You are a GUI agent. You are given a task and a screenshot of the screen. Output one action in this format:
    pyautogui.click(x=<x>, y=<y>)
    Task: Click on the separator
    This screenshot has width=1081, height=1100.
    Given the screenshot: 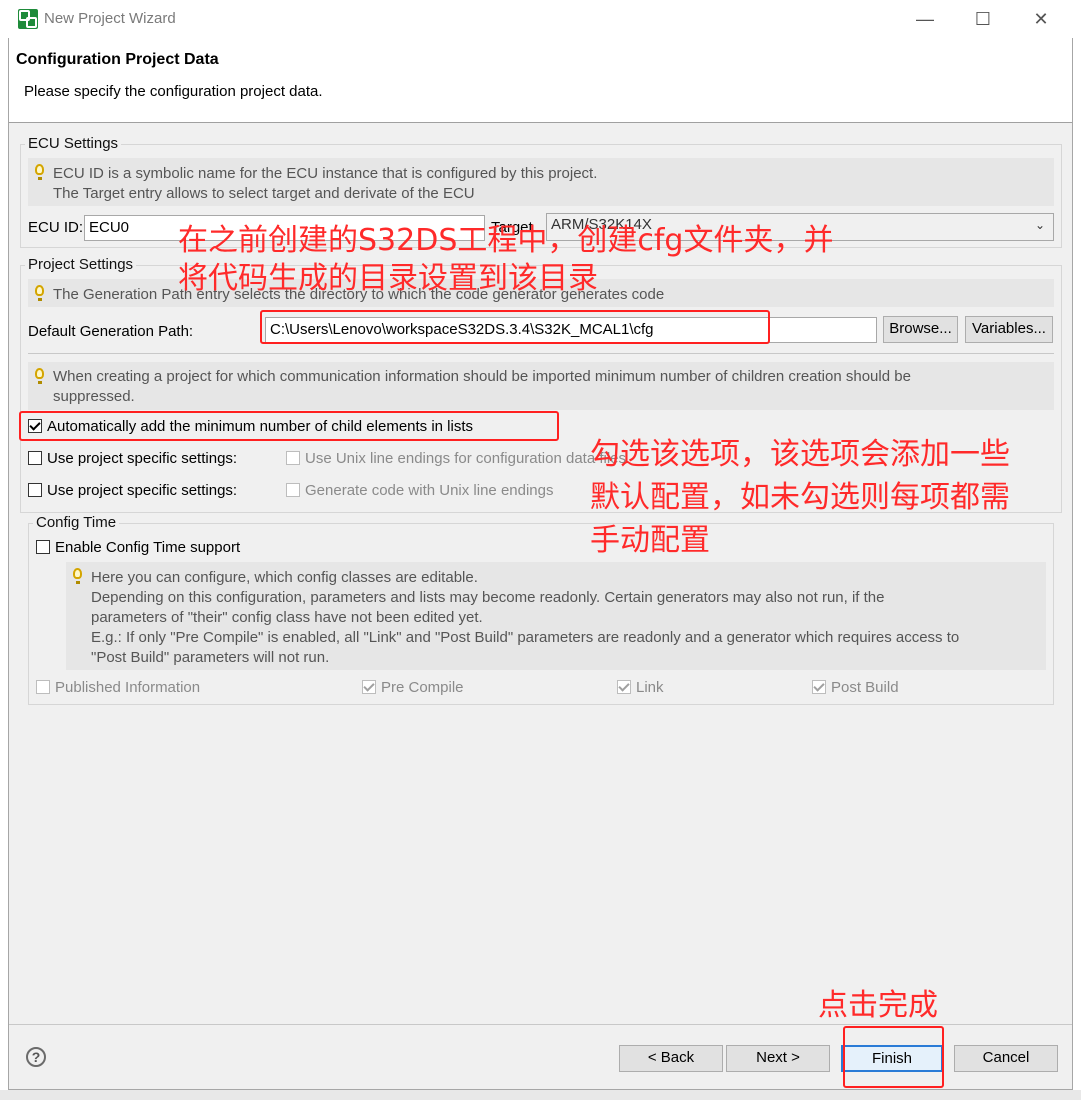 What is the action you would take?
    pyautogui.click(x=541, y=353)
    